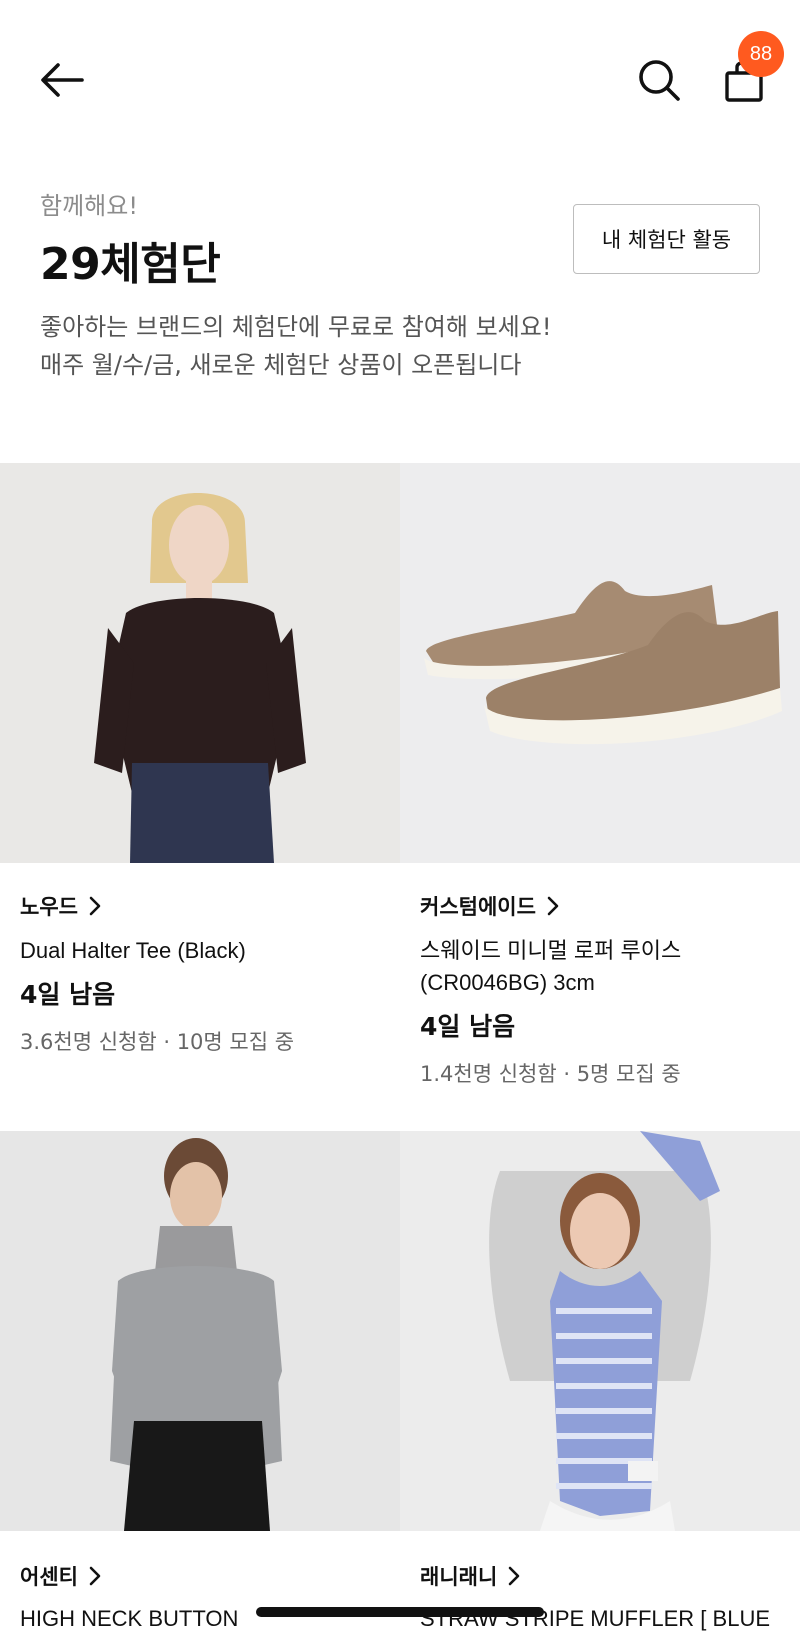  What do you see at coordinates (459, 1577) in the screenshot?
I see `brand-name: 래니래니` at bounding box center [459, 1577].